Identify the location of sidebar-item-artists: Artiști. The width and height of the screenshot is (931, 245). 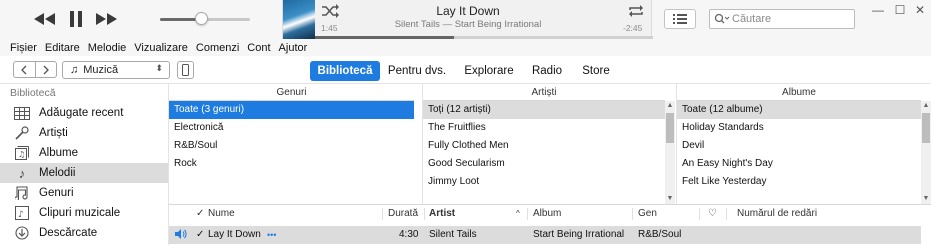
(84, 133).